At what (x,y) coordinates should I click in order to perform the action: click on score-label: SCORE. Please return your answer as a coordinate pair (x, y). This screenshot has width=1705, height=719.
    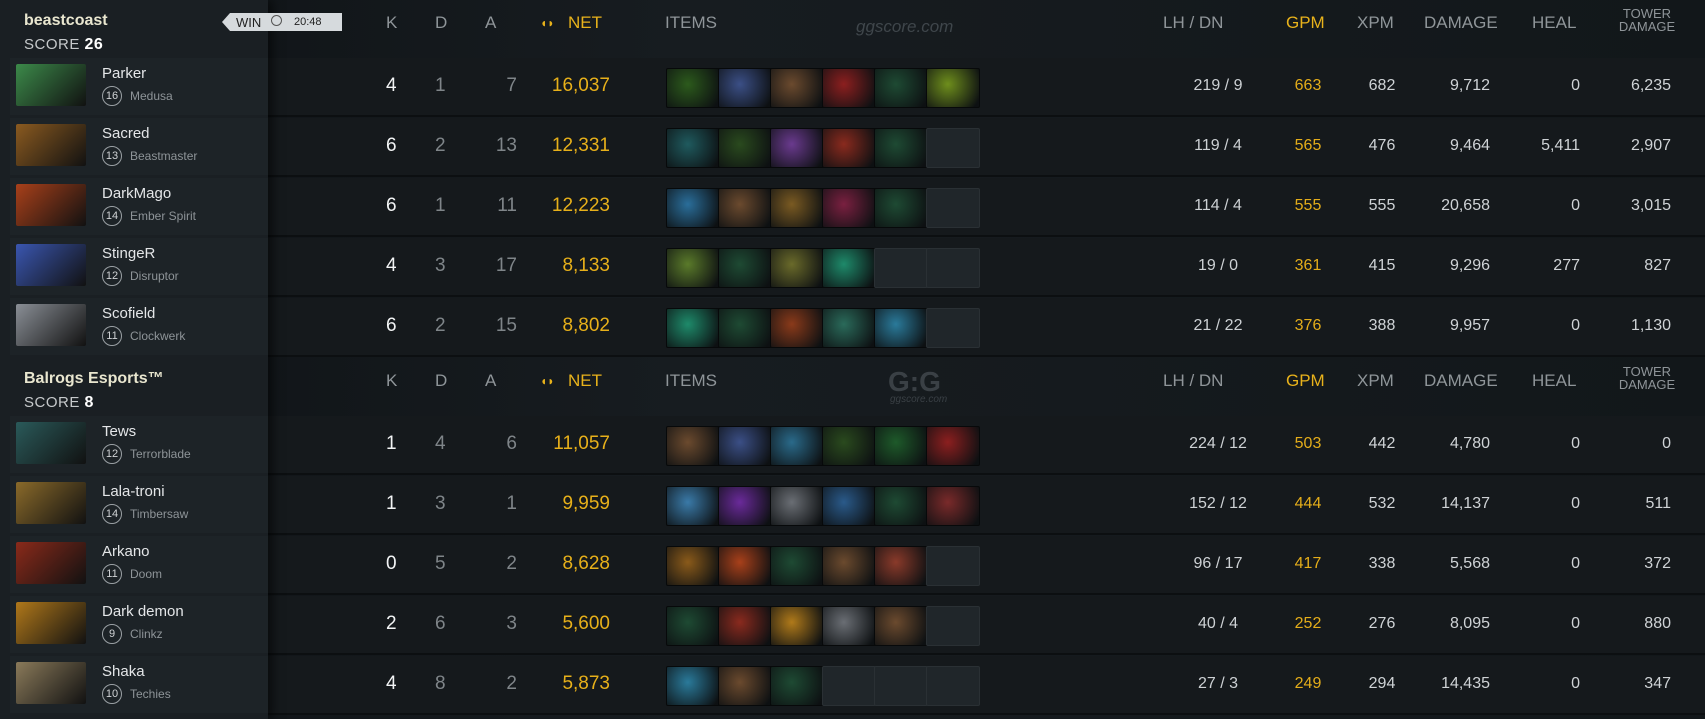
    Looking at the image, I should click on (52, 402).